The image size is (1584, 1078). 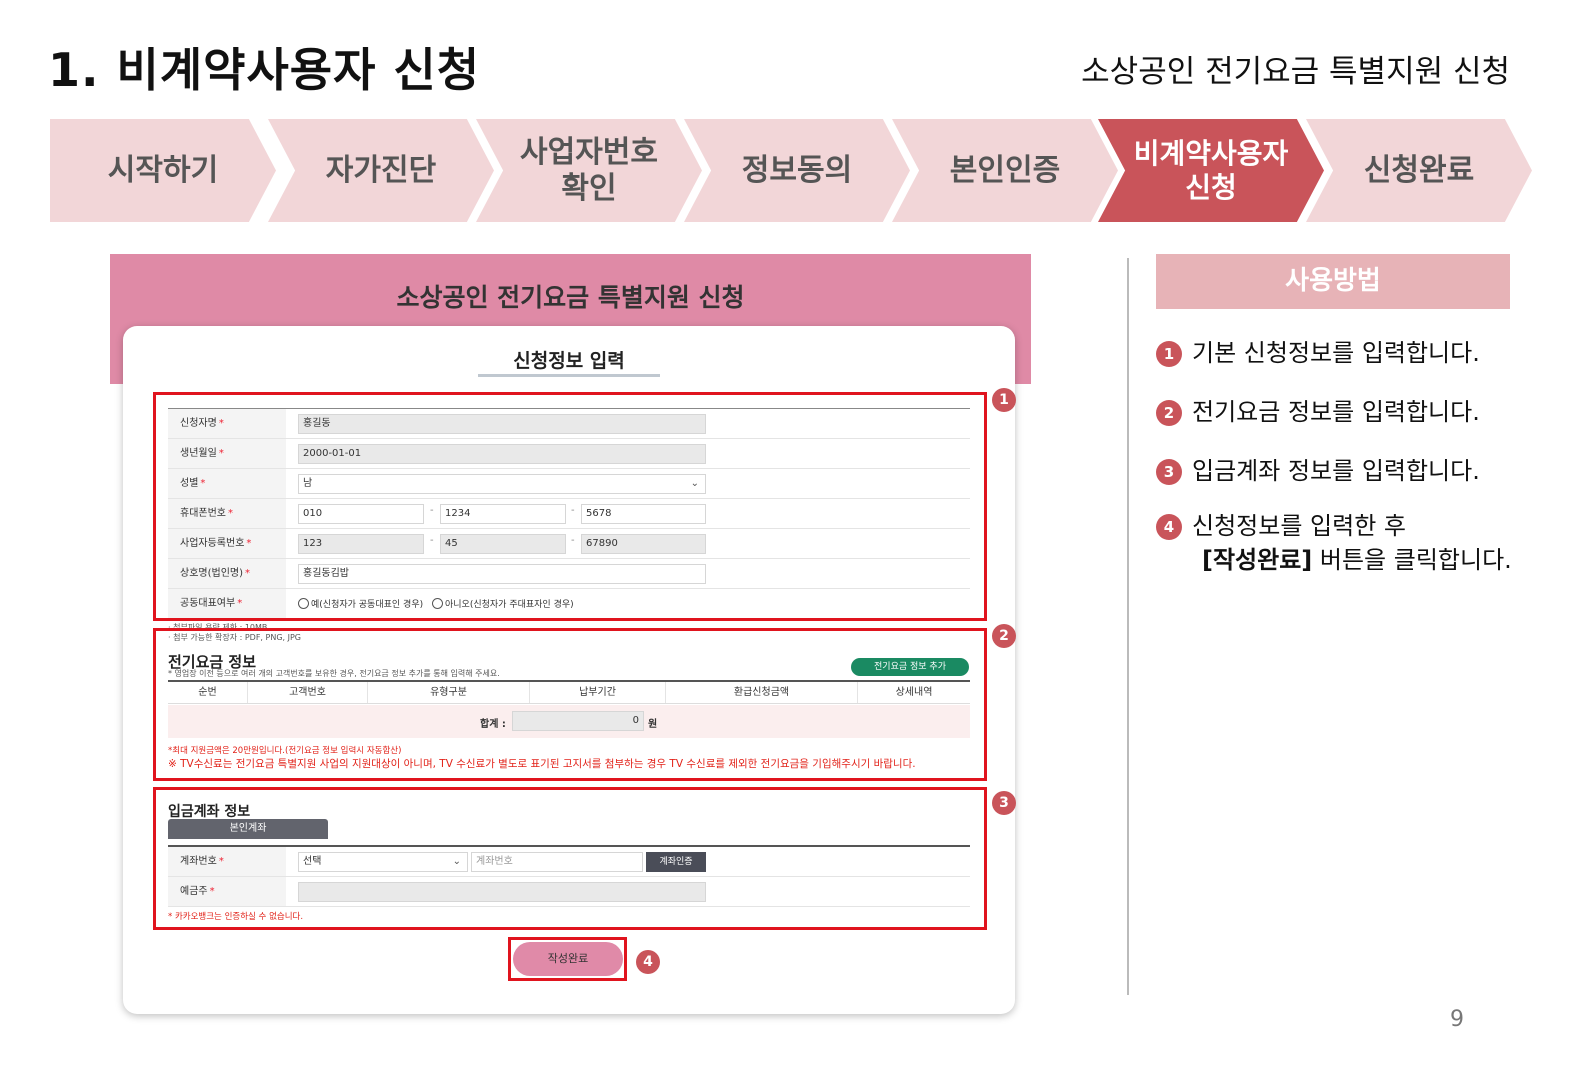 What do you see at coordinates (797, 170) in the screenshot?
I see `step-consent: 정보동의` at bounding box center [797, 170].